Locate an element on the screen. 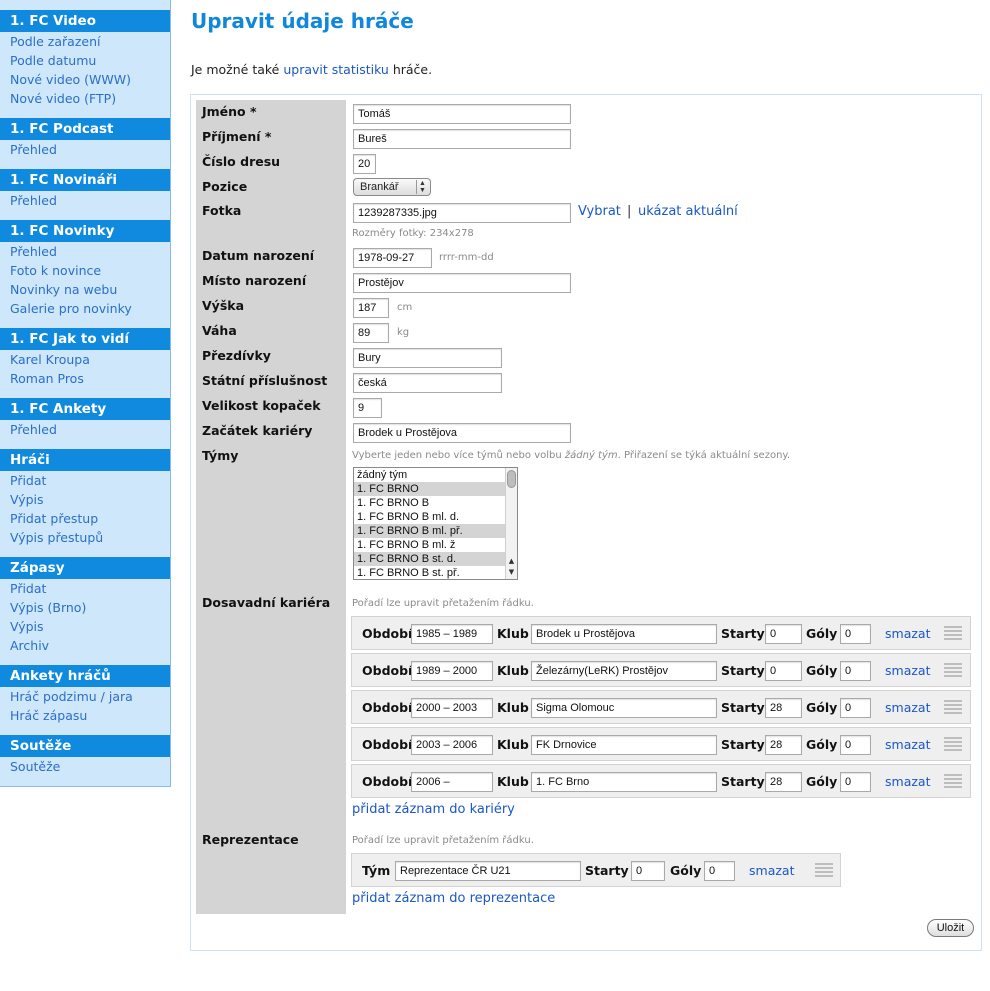 This screenshot has height=991, width=990. edit-statistics-link: upravit statistiku is located at coordinates (336, 69).